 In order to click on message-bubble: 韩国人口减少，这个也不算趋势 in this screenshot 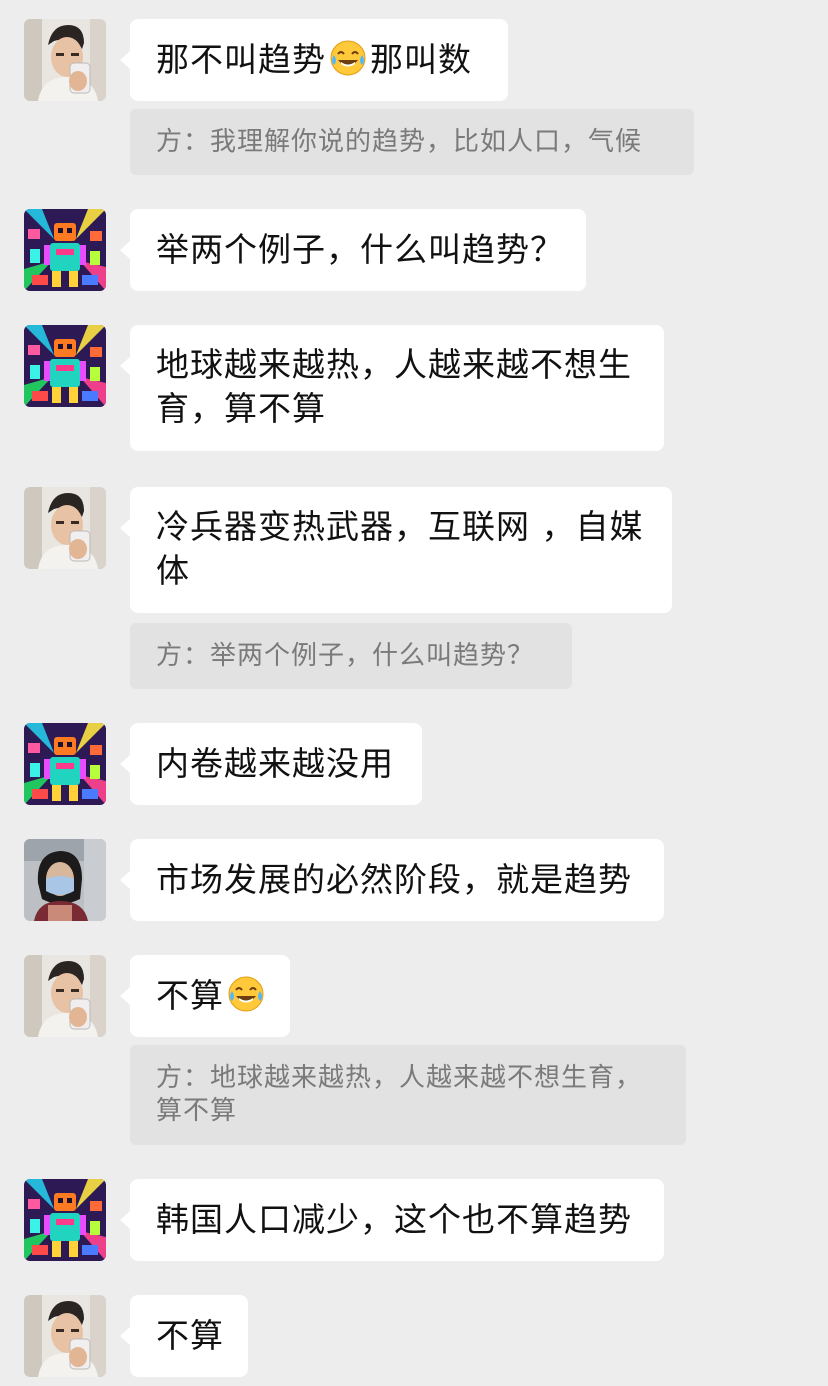, I will do `click(392, 1220)`.